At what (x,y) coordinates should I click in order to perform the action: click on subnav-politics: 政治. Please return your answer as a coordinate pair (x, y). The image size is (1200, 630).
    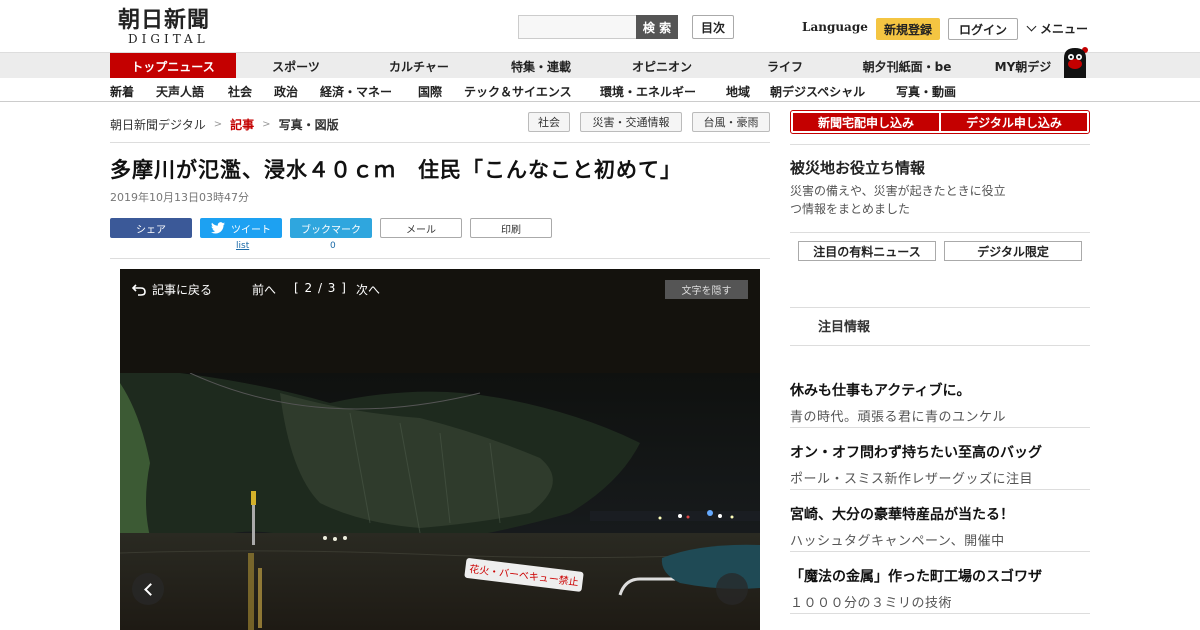
    Looking at the image, I should click on (286, 91).